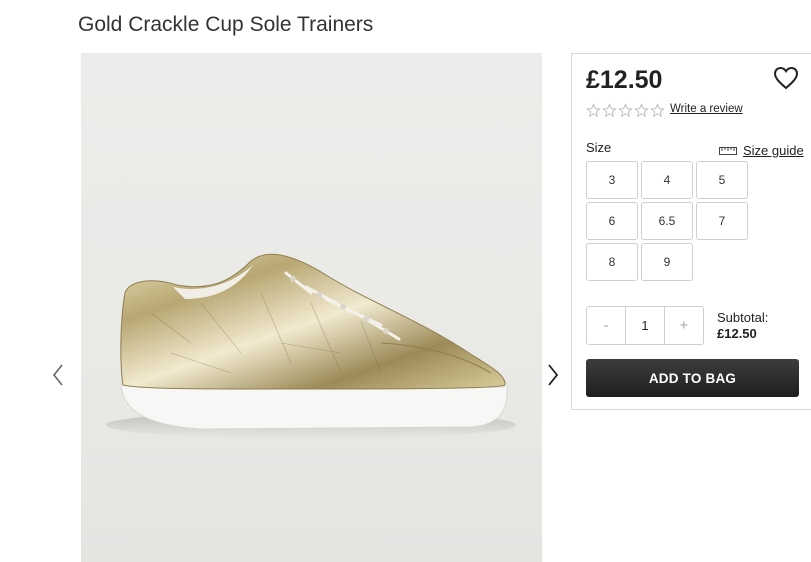 The height and width of the screenshot is (562, 811). I want to click on quantity-stepper: - 1 +, so click(645, 325).